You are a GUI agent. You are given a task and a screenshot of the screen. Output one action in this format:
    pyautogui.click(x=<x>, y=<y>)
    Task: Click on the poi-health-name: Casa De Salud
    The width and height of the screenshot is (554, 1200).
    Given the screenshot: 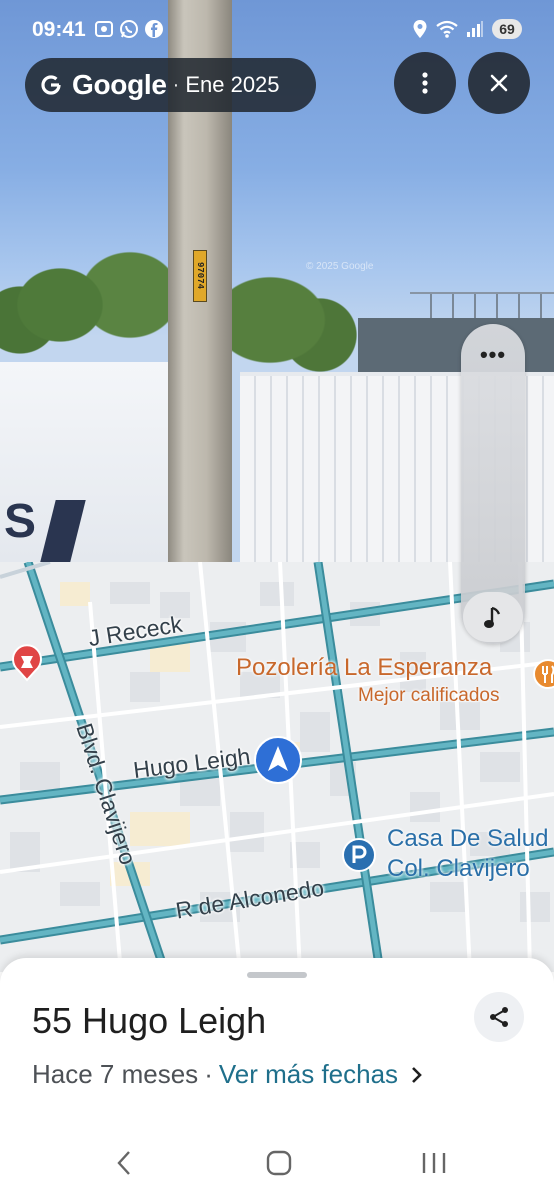 What is the action you would take?
    pyautogui.click(x=467, y=839)
    